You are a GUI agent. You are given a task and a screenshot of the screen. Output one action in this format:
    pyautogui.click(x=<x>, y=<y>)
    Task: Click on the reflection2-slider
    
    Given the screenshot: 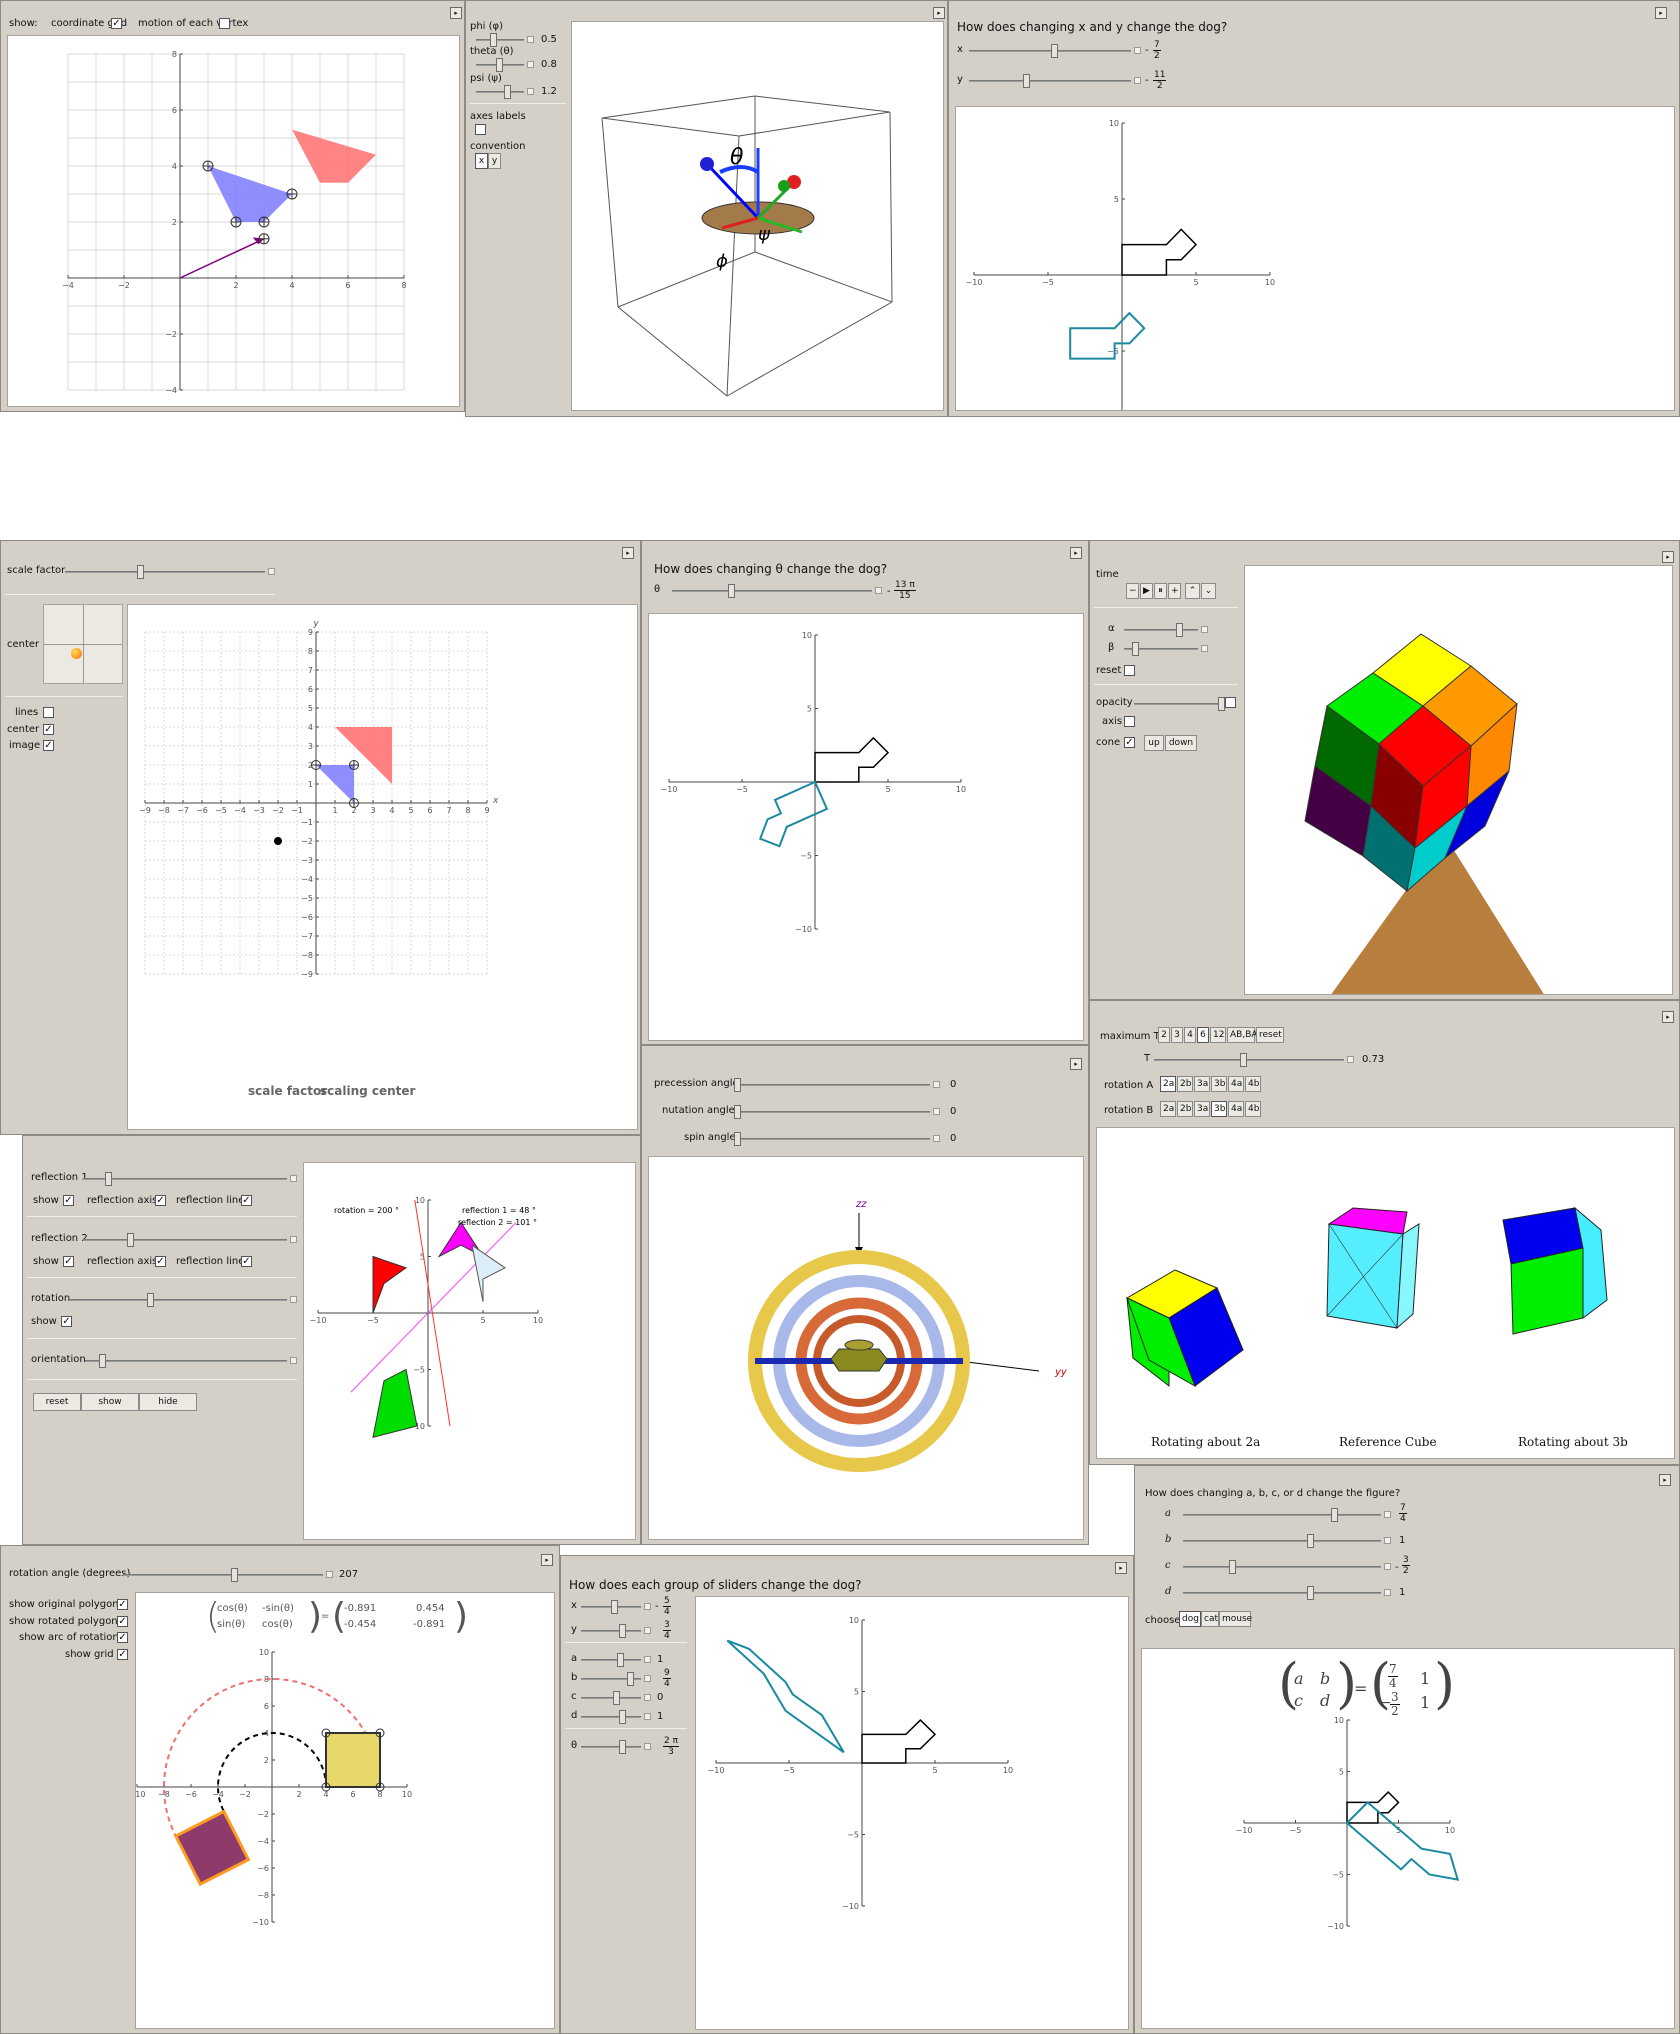 What is the action you would take?
    pyautogui.click(x=190, y=1240)
    